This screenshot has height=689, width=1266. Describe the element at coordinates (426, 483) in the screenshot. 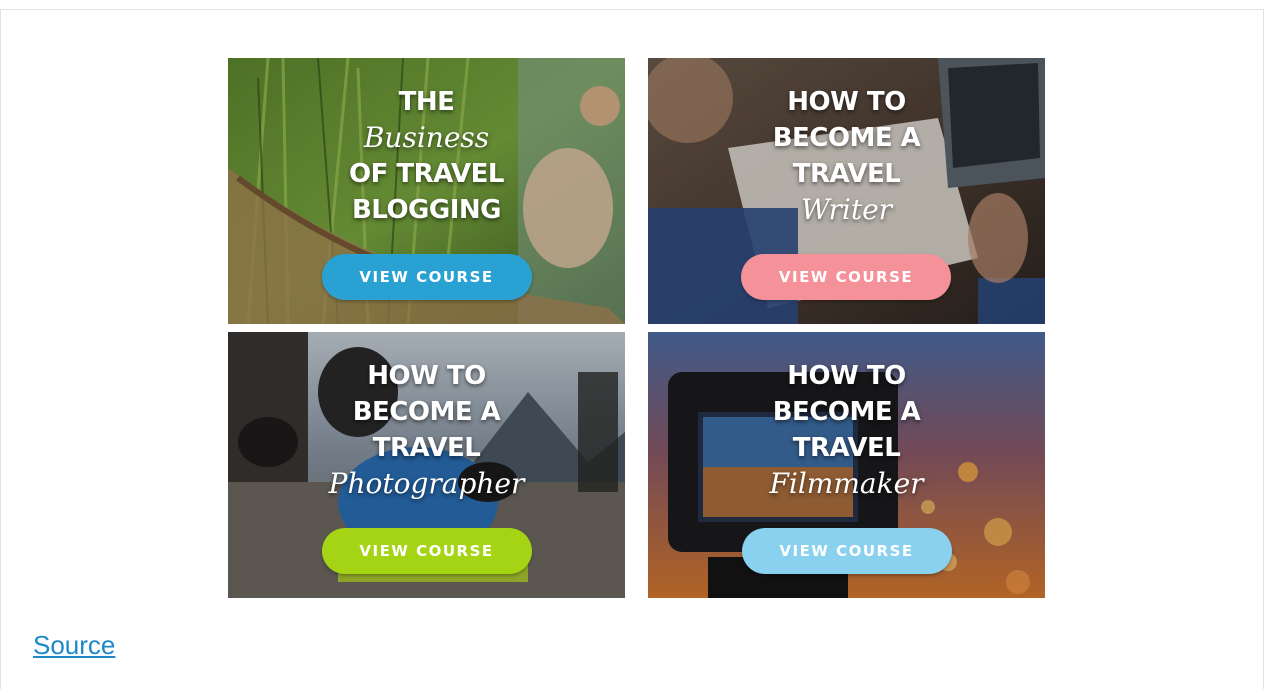

I see `title-script: Photographer` at that location.